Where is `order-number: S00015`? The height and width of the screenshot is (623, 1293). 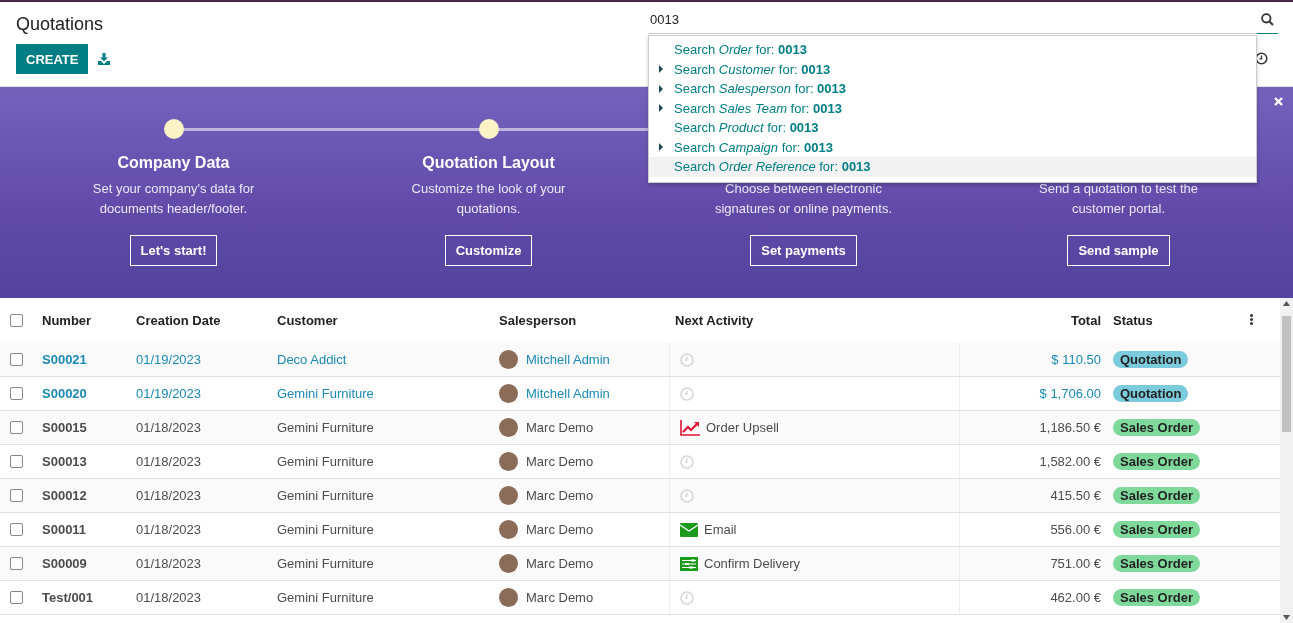
order-number: S00015 is located at coordinates (64, 427).